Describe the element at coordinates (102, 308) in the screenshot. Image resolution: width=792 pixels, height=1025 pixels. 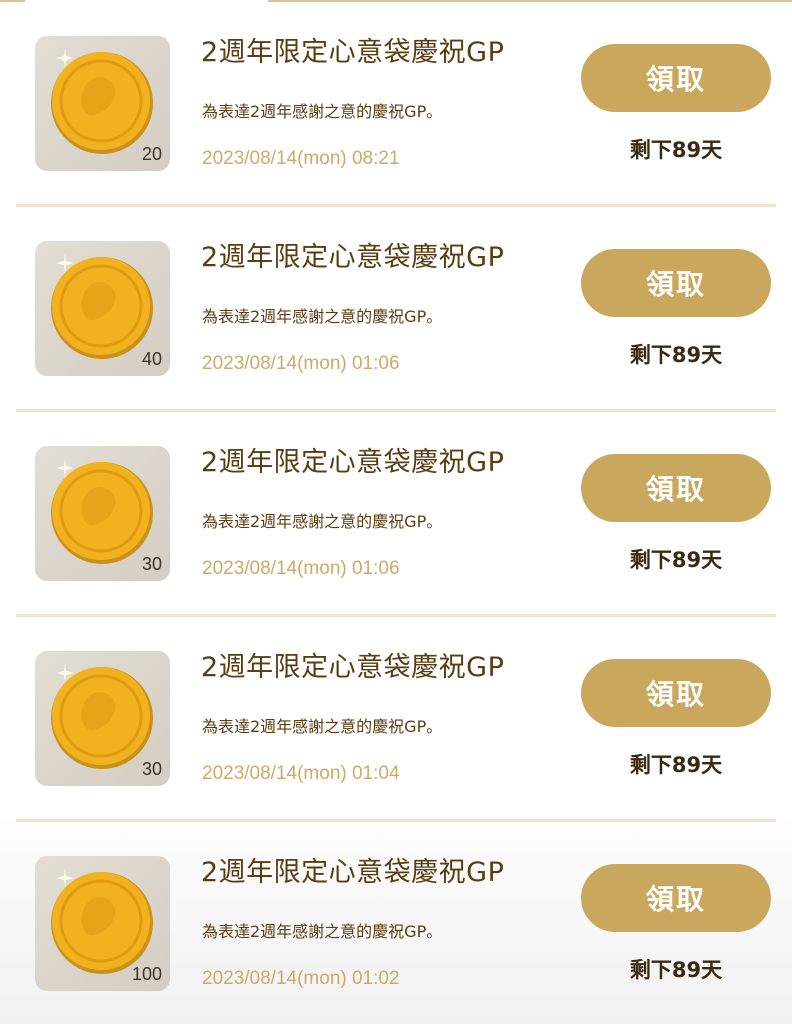
I see `gift-thumbnail: 40` at that location.